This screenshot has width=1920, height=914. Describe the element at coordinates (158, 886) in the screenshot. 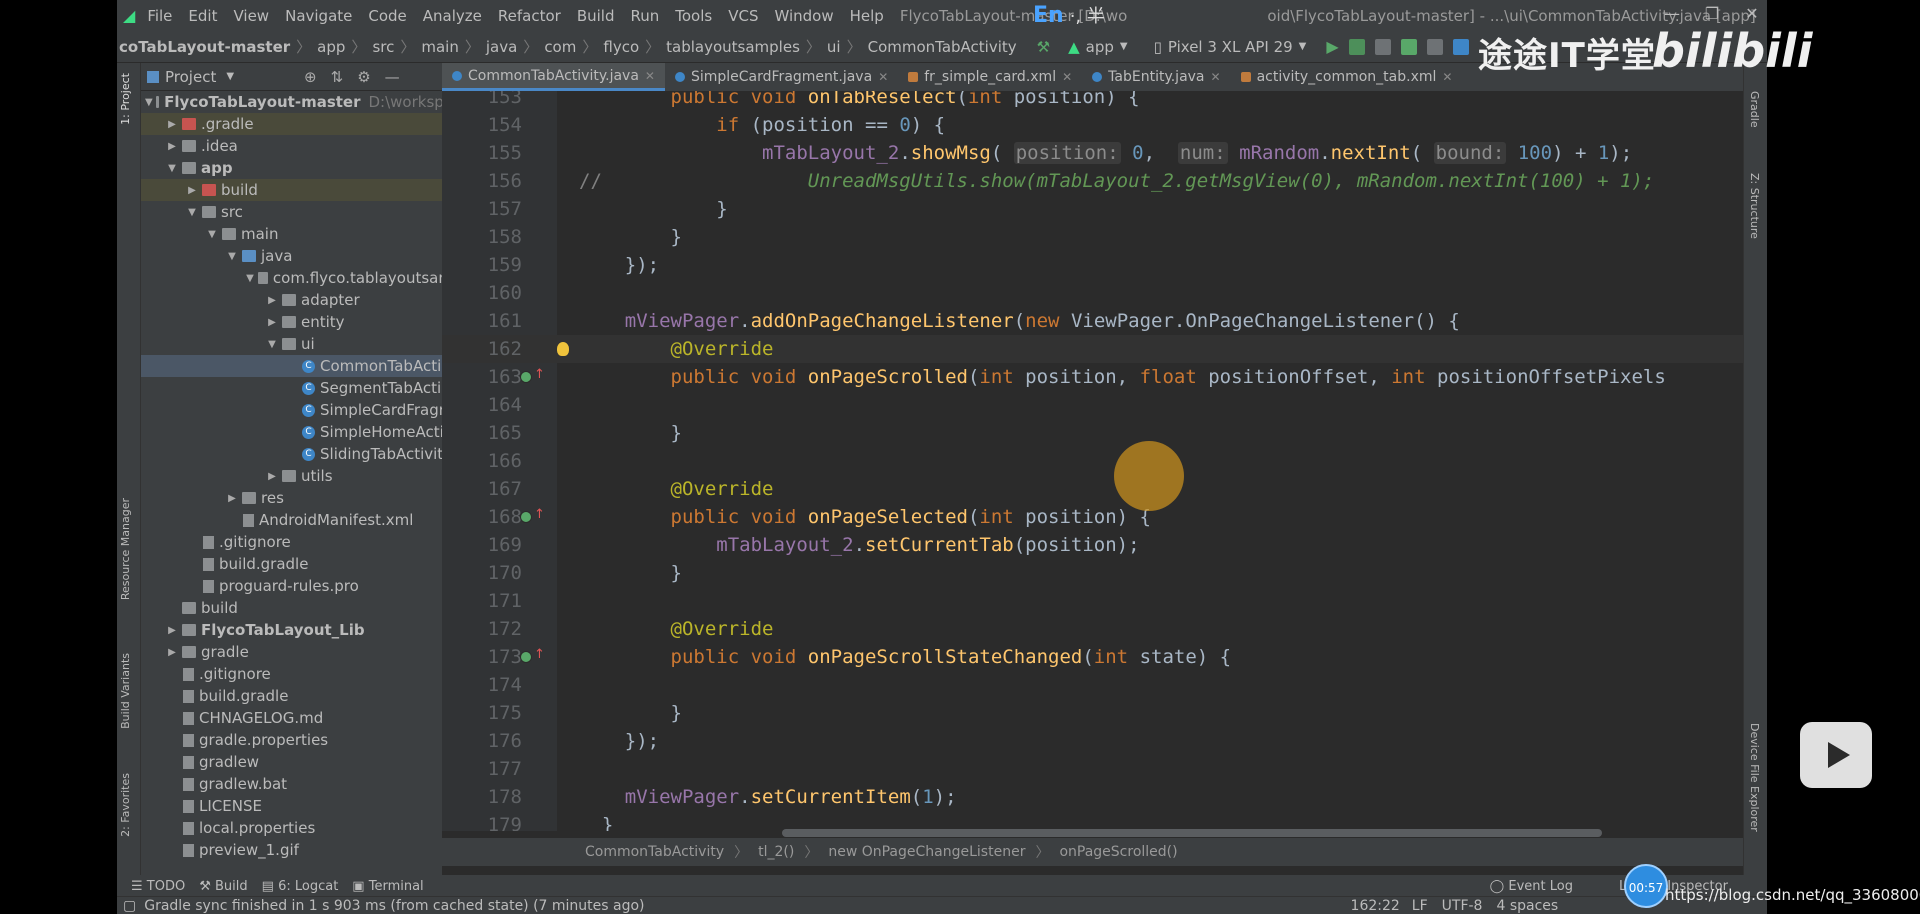

I see `todo-tab: ☰ TODO` at that location.